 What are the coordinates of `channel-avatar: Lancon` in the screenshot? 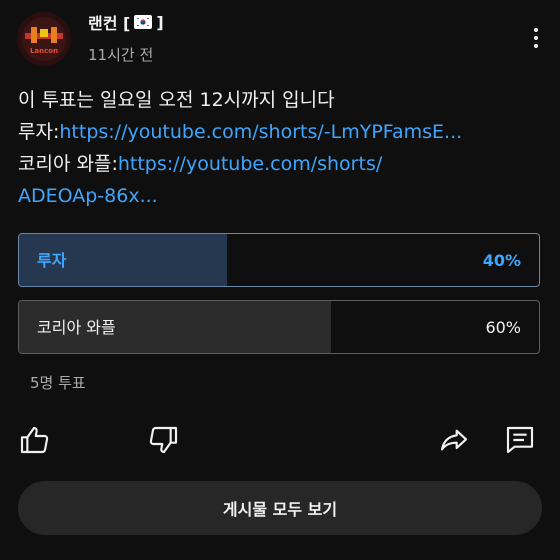 It's located at (44, 39).